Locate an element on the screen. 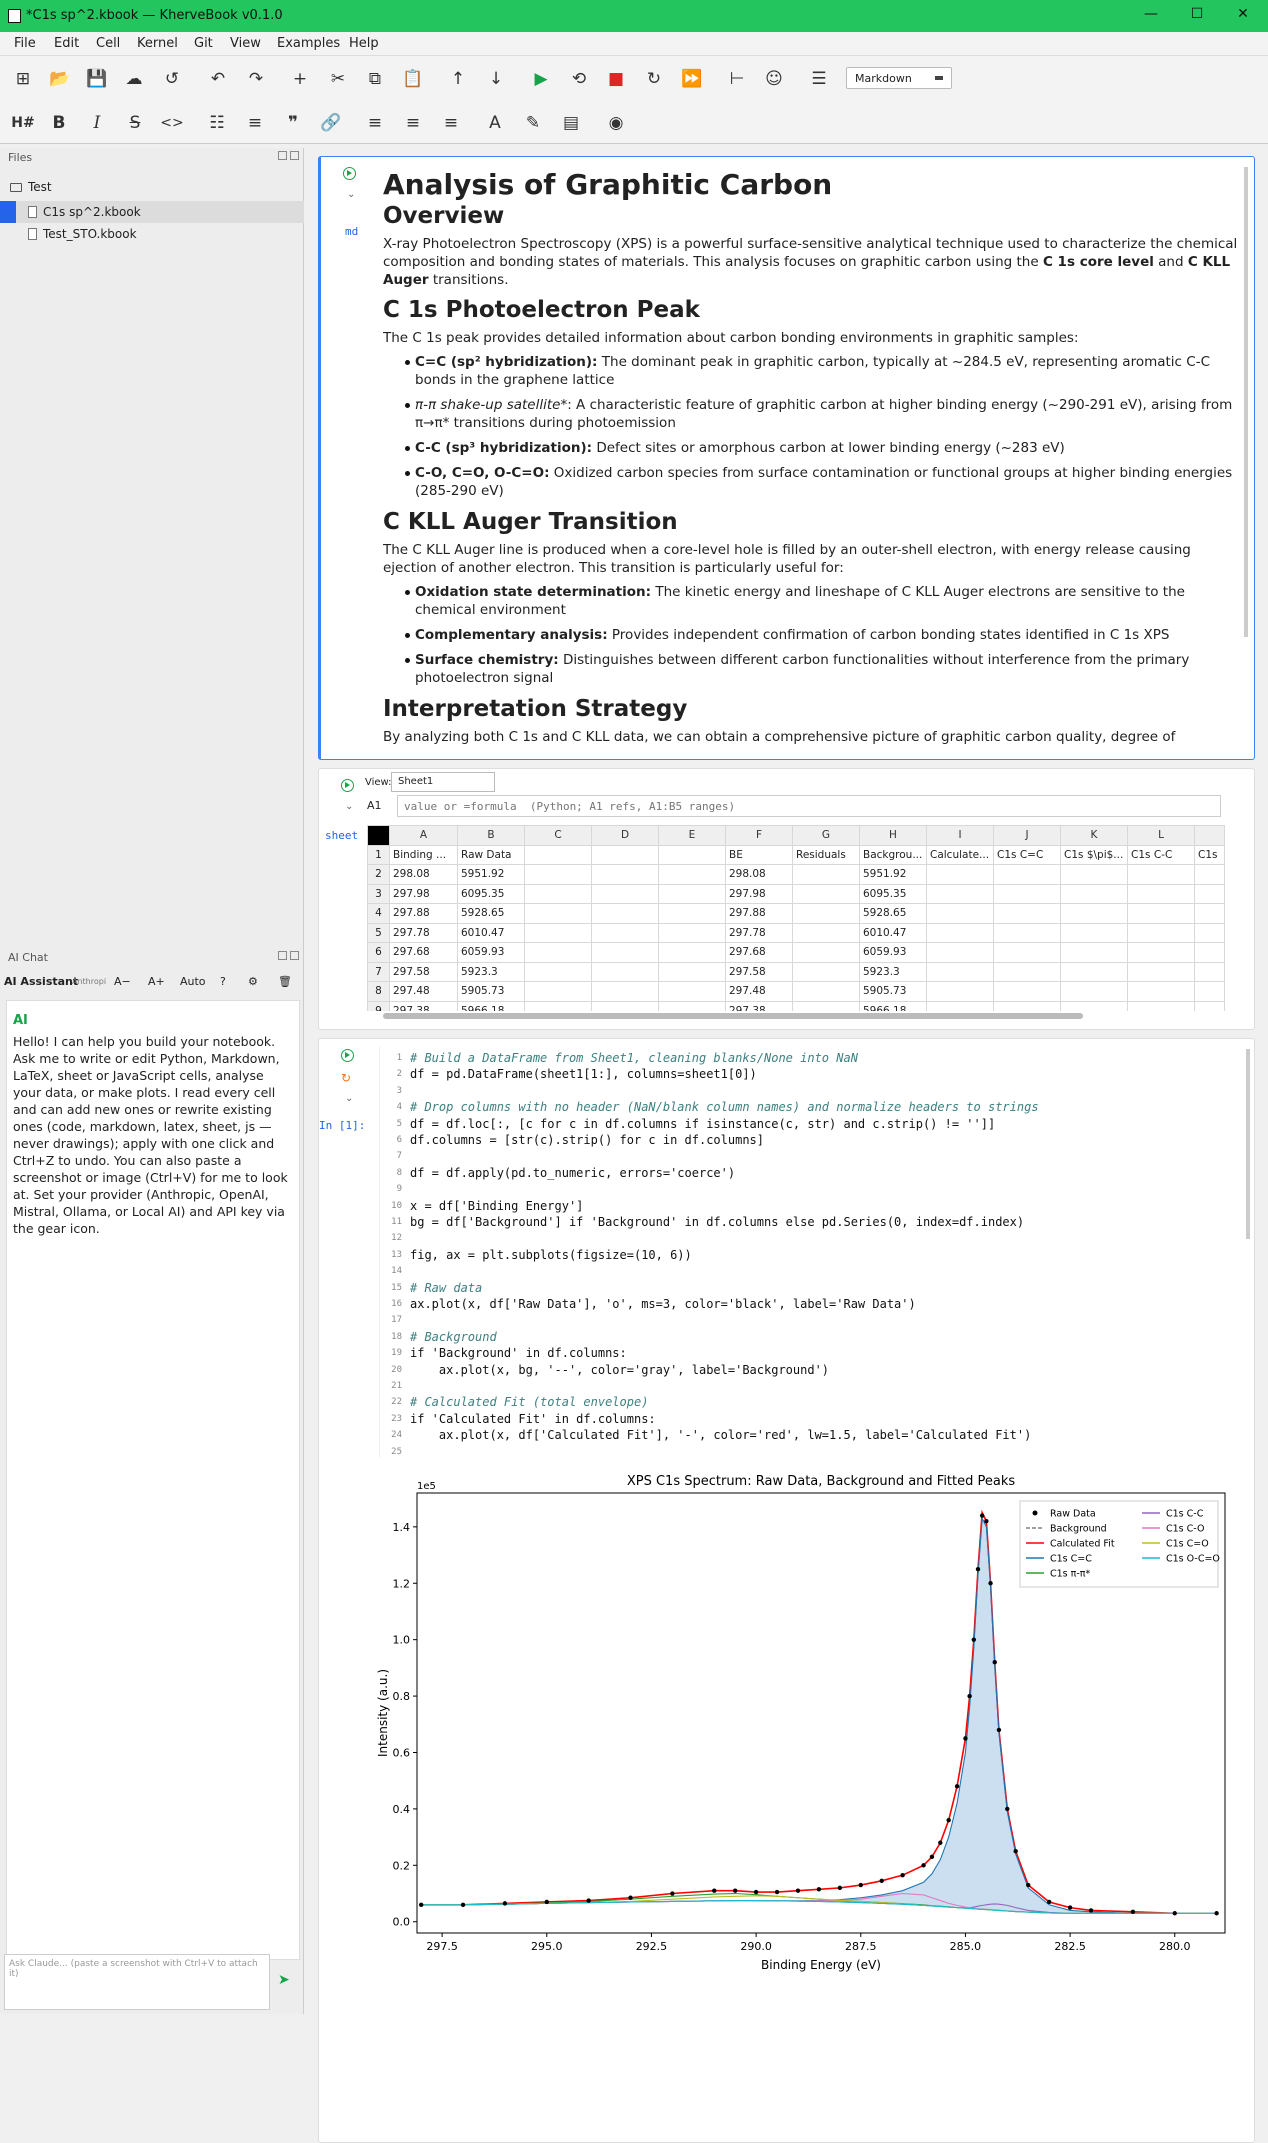 Image resolution: width=1268 pixels, height=2143 pixels. sheet-cell-value: 5923.3 is located at coordinates (491, 971).